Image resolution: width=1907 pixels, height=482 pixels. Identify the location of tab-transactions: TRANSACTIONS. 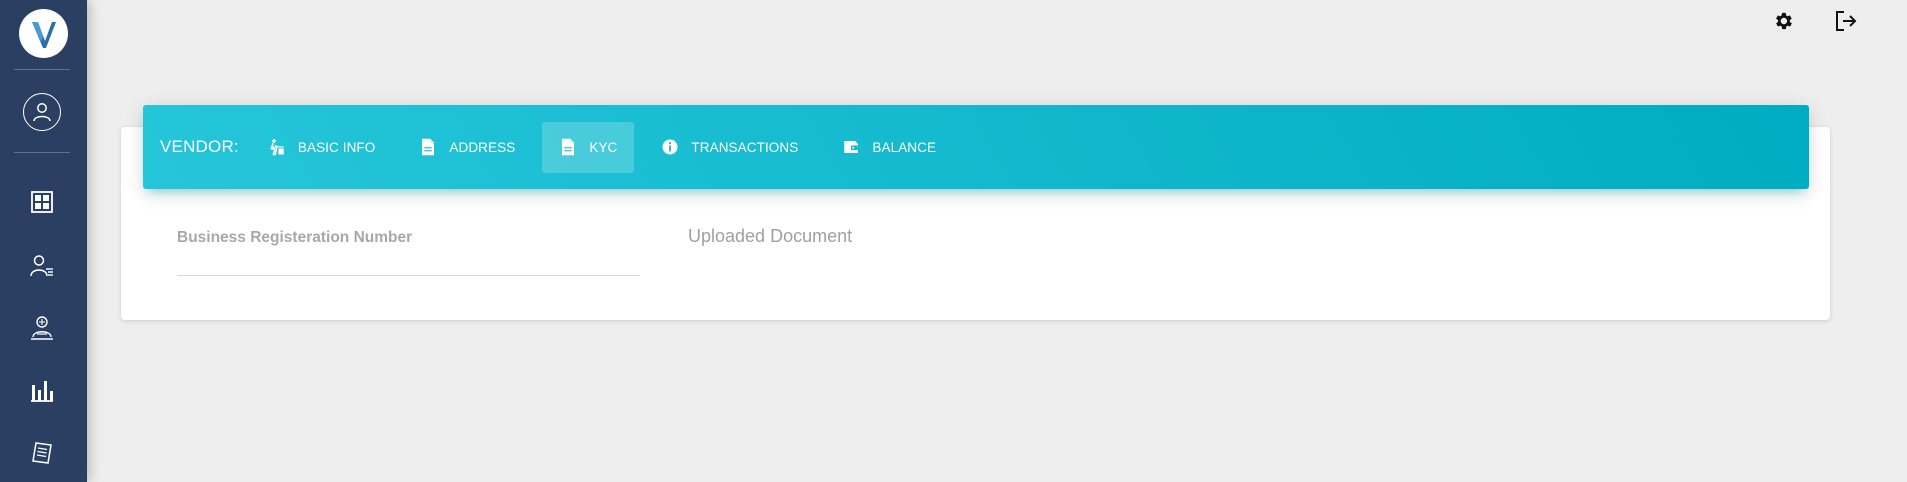
(729, 147).